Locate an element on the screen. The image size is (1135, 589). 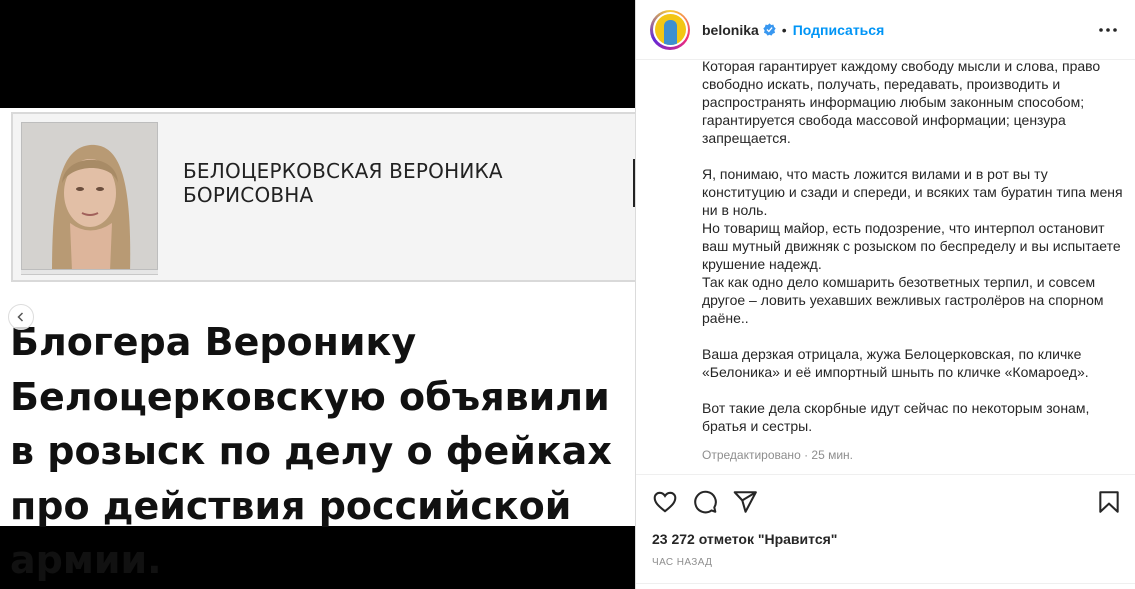
previous-slide-button is located at coordinates (21, 317).